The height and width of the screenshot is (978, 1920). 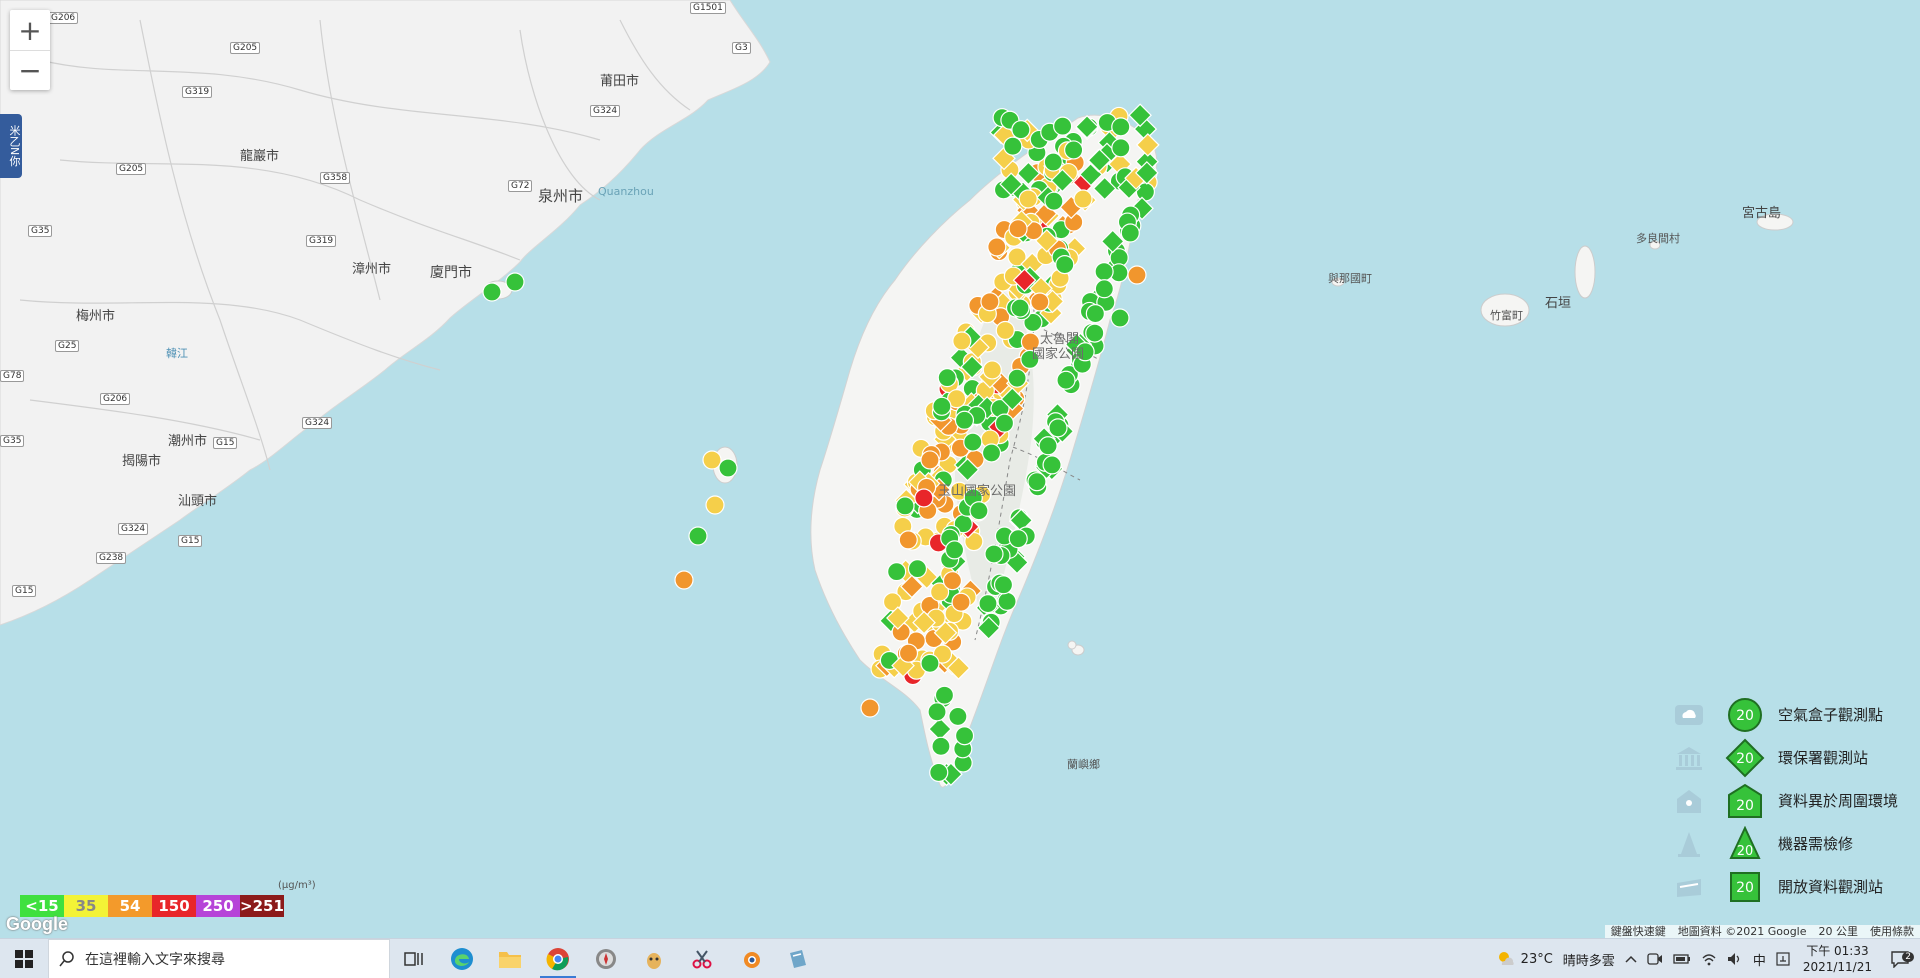 I want to click on legend-item: 20 空氣盒子觀測點, so click(x=1792, y=714).